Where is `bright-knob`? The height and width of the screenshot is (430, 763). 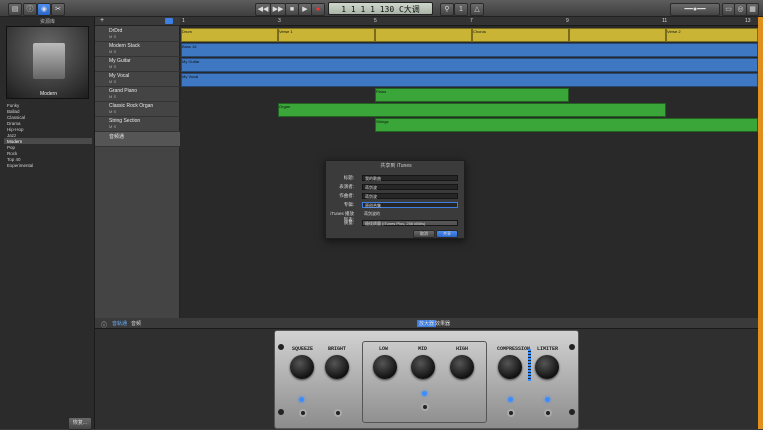
bright-knob is located at coordinates (337, 367).